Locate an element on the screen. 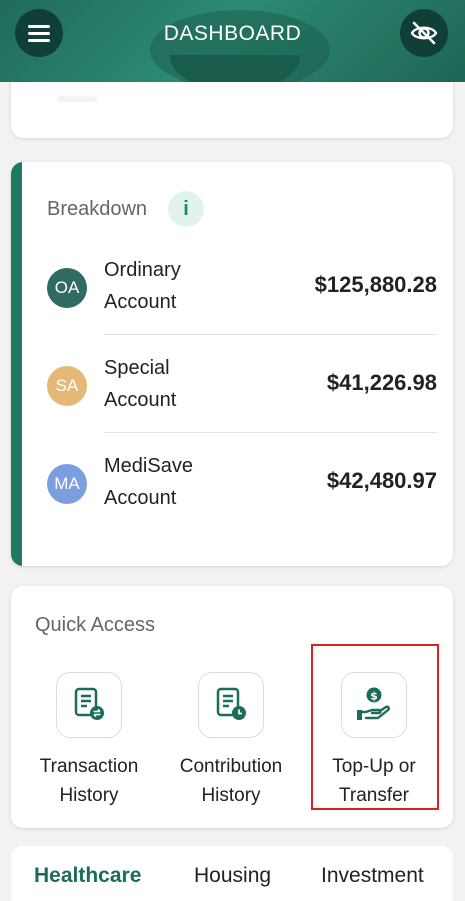 This screenshot has width=465, height=901. menu-button is located at coordinates (39, 33).